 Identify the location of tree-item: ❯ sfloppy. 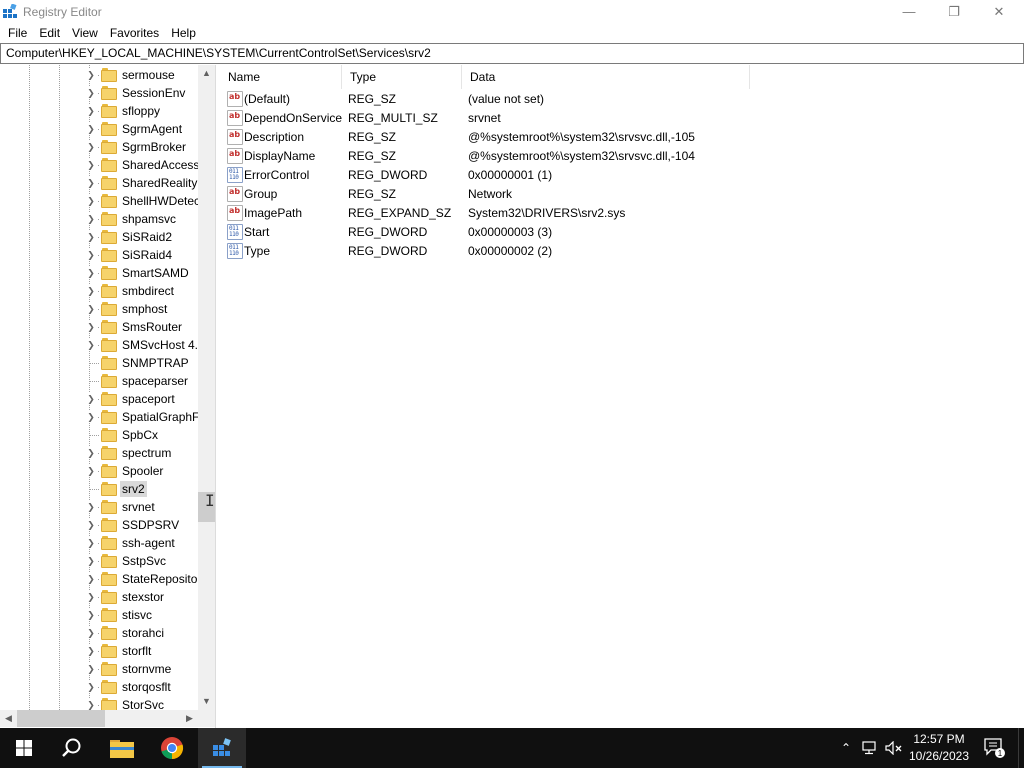
(99, 111).